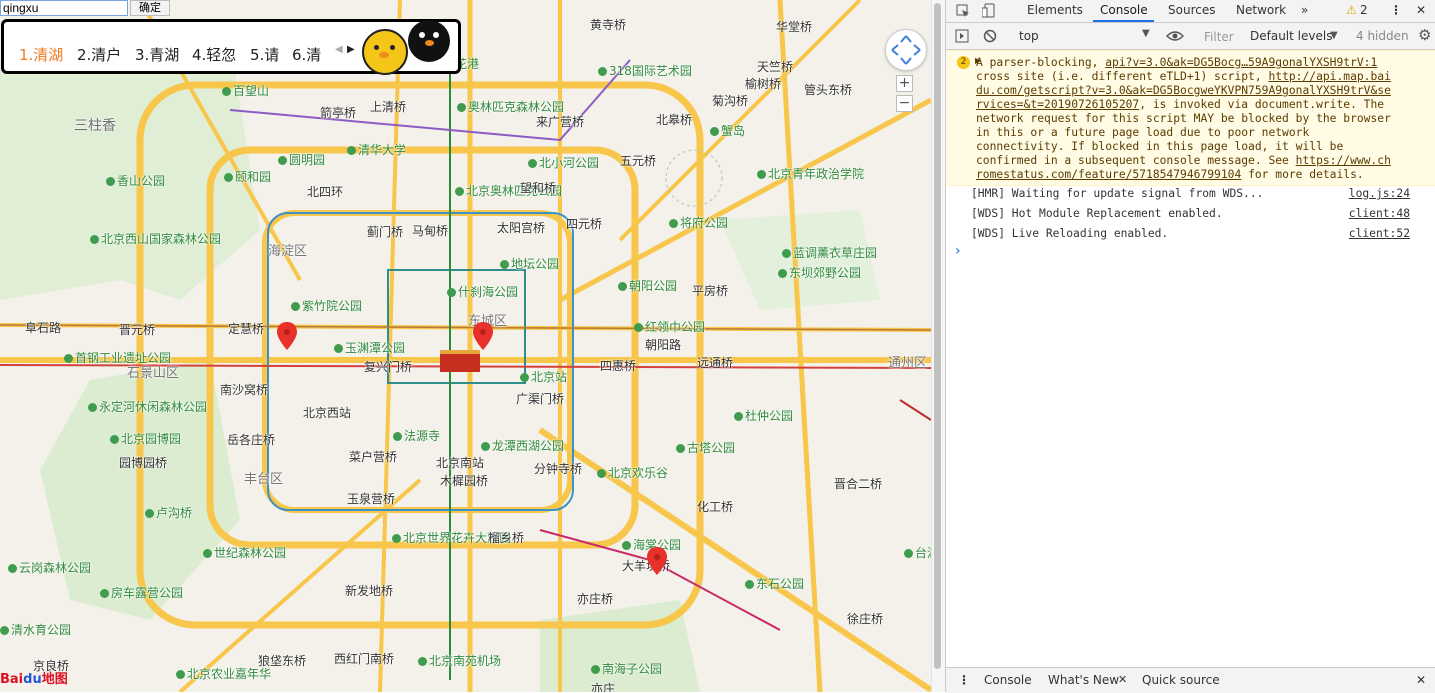 This screenshot has width=1435, height=693. I want to click on log-source-link: log.js:24, so click(1379, 193).